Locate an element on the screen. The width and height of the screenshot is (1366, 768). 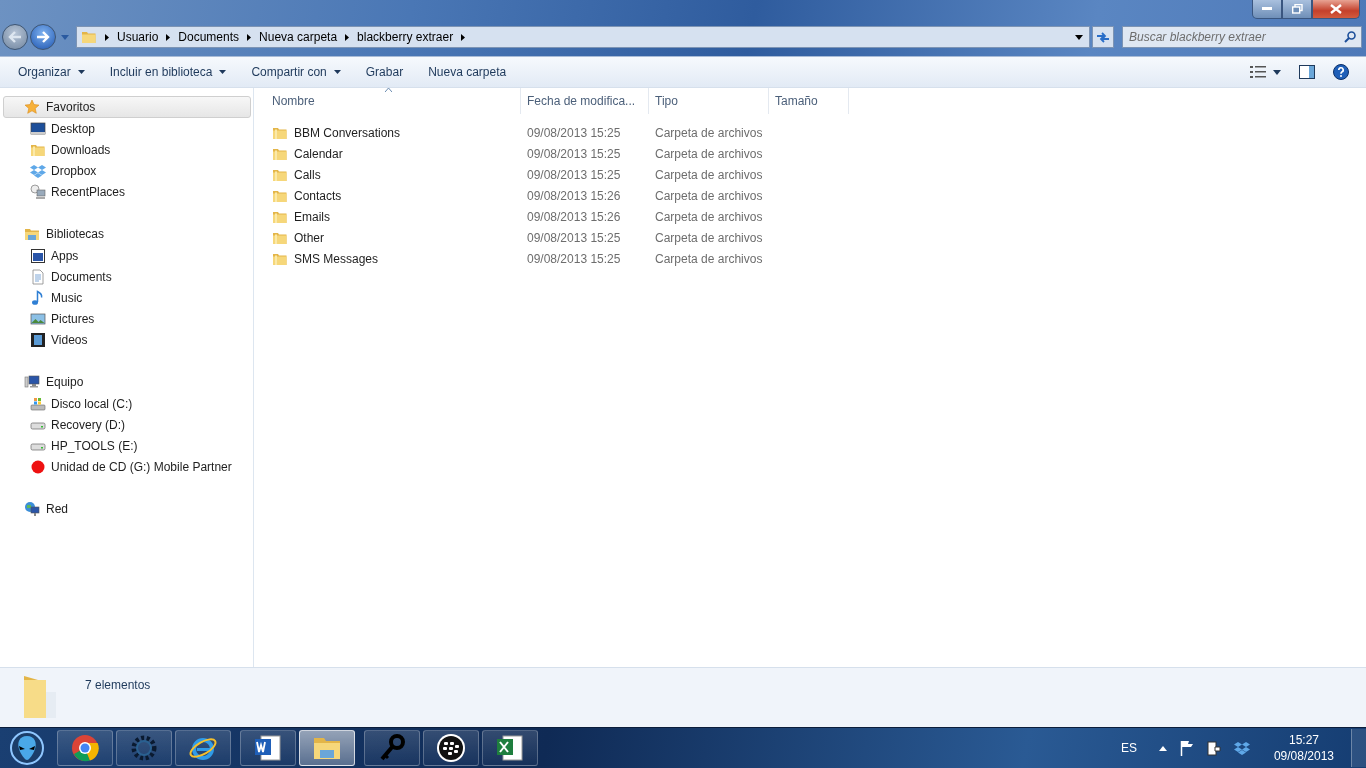
clock: 15:27 09/08/2013 is located at coordinates (1303, 748).